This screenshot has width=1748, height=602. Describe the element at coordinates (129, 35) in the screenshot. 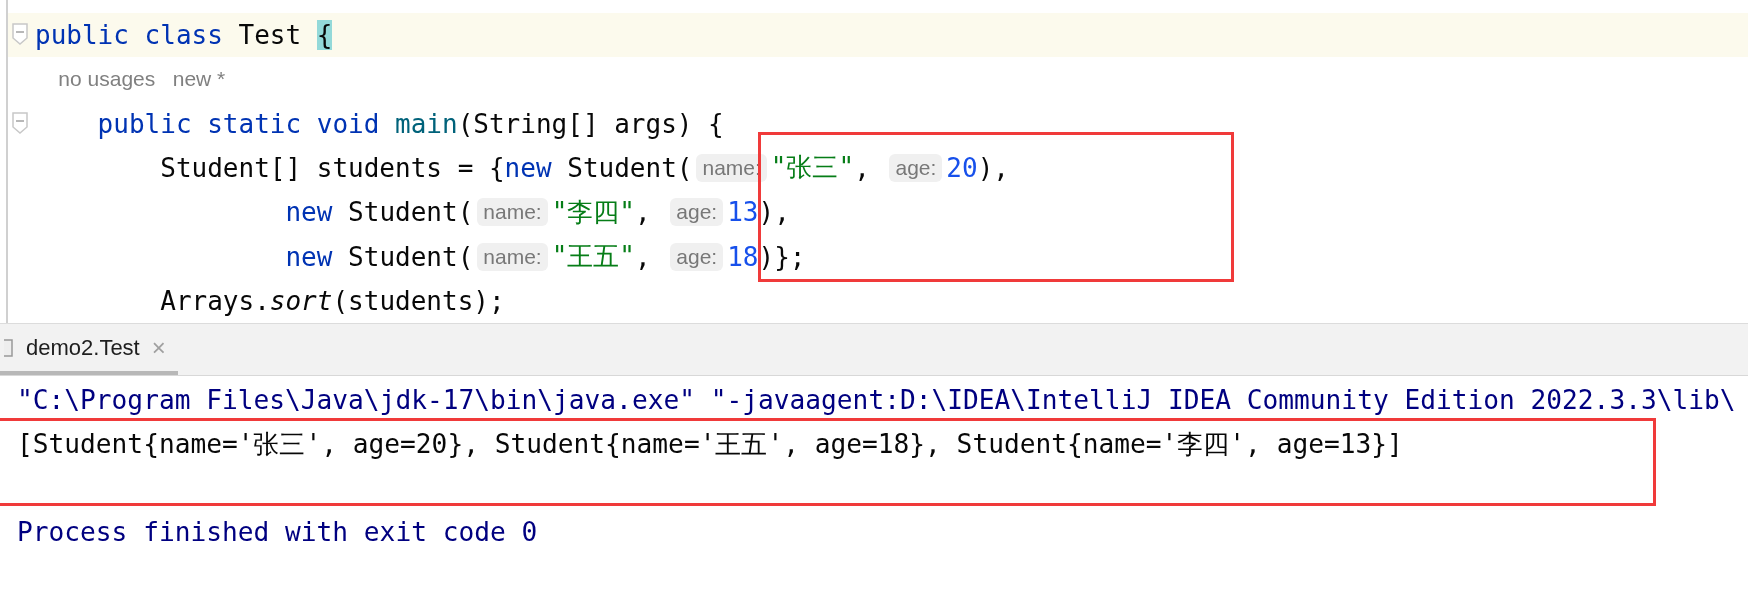

I see `code-token: public class` at that location.